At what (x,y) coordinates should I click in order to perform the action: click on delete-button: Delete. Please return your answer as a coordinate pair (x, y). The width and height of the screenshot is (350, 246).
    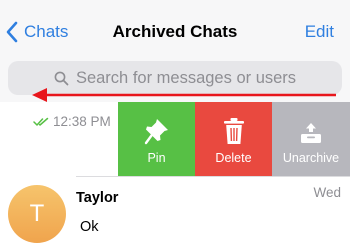
    Looking at the image, I should click on (233, 139).